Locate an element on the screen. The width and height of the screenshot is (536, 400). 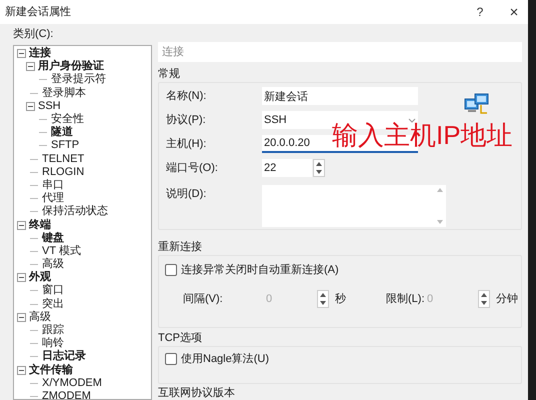
network-computers-icon is located at coordinates (477, 104).